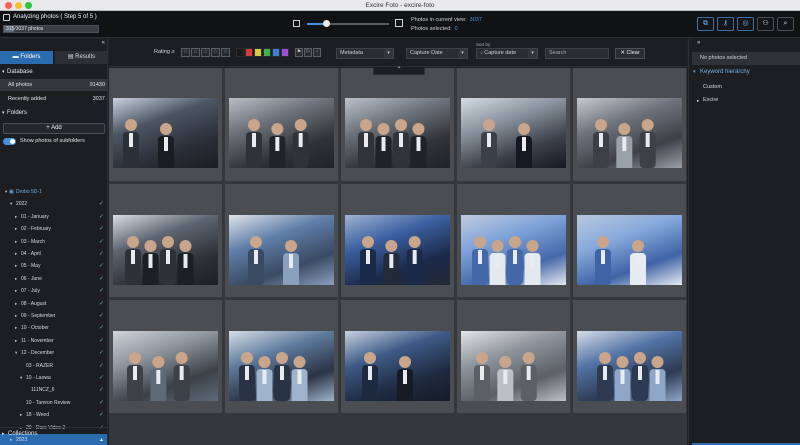 The height and width of the screenshot is (445, 800). What do you see at coordinates (53, 403) in the screenshot?
I see `folder-item: 10 - Tamron Review ✓` at bounding box center [53, 403].